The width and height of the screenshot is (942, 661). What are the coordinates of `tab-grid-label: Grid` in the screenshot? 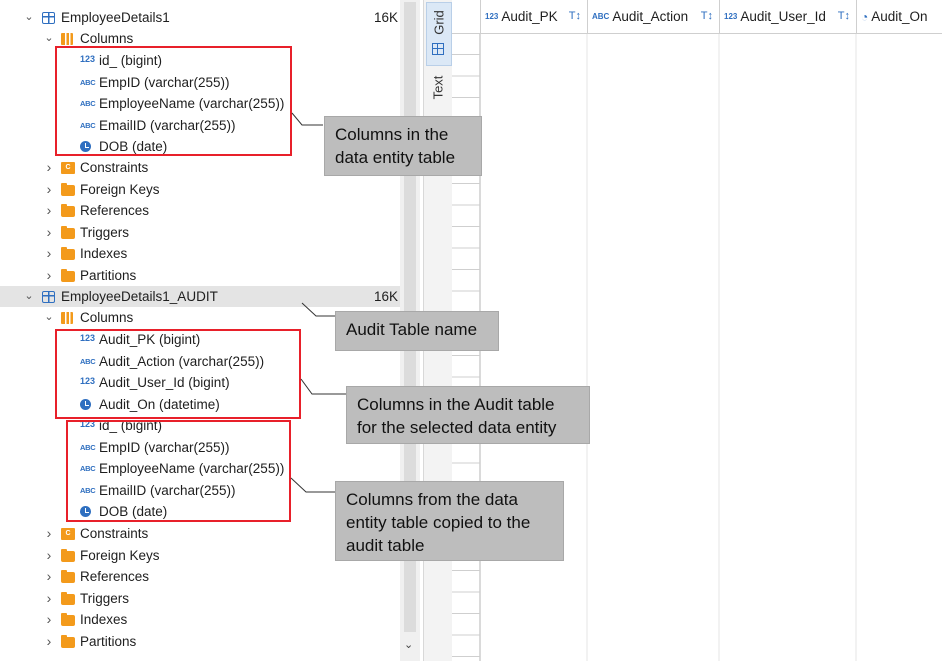 It's located at (439, 22).